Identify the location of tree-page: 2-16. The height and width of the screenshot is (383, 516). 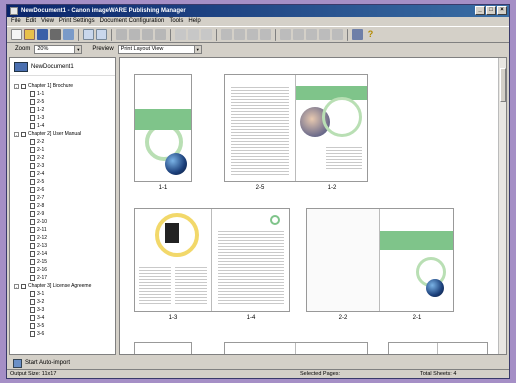
(64, 270).